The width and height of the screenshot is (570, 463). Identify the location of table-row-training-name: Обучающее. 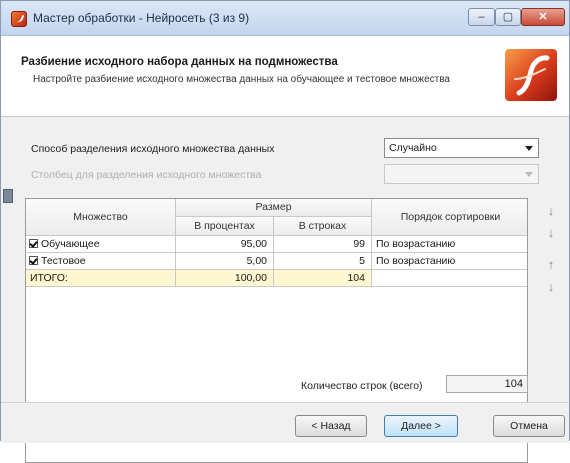
(101, 244).